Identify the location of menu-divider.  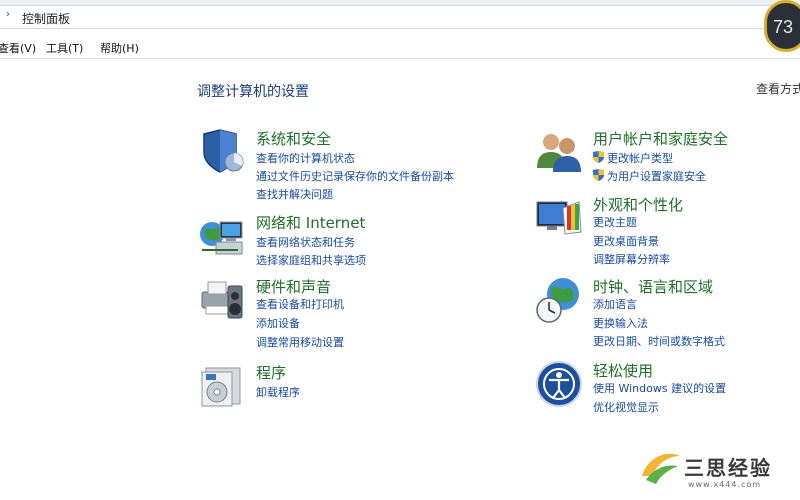
(400, 58).